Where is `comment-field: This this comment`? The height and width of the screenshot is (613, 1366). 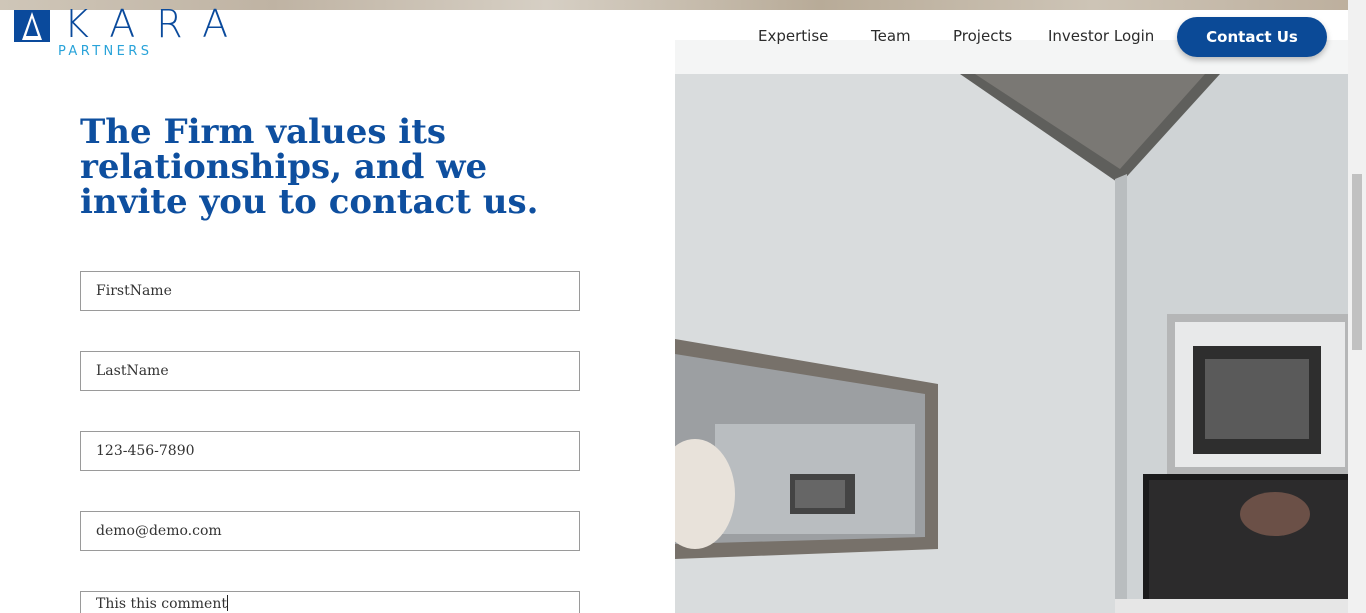 comment-field: This this comment is located at coordinates (330, 602).